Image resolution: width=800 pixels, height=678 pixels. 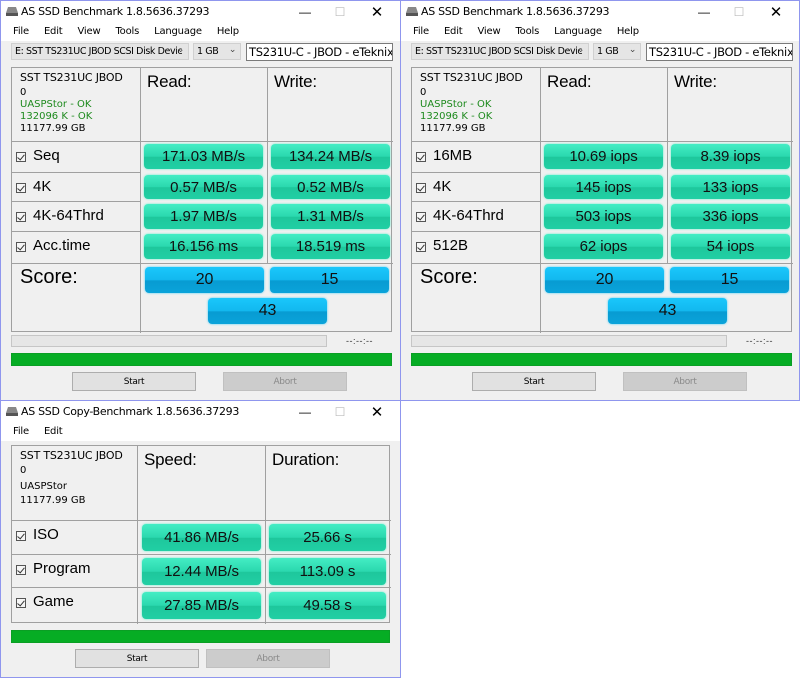 What do you see at coordinates (169, 341) in the screenshot?
I see `test-progress-bar` at bounding box center [169, 341].